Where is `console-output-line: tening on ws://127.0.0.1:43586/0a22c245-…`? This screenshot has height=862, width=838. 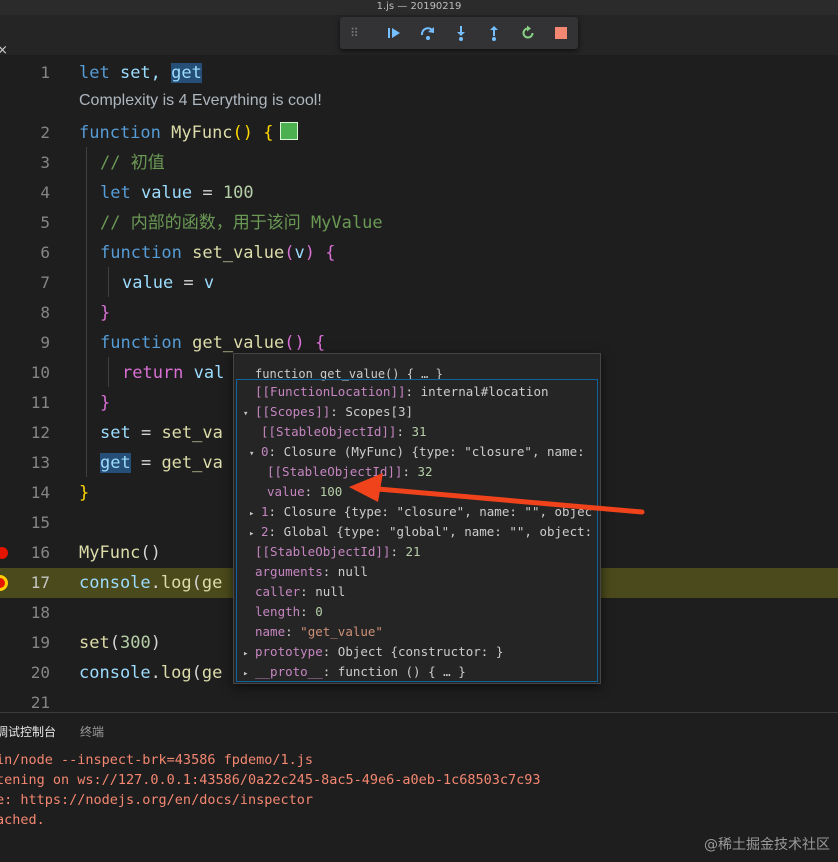 console-output-line: tening on ws://127.0.0.1:43586/0a22c245-… is located at coordinates (270, 780).